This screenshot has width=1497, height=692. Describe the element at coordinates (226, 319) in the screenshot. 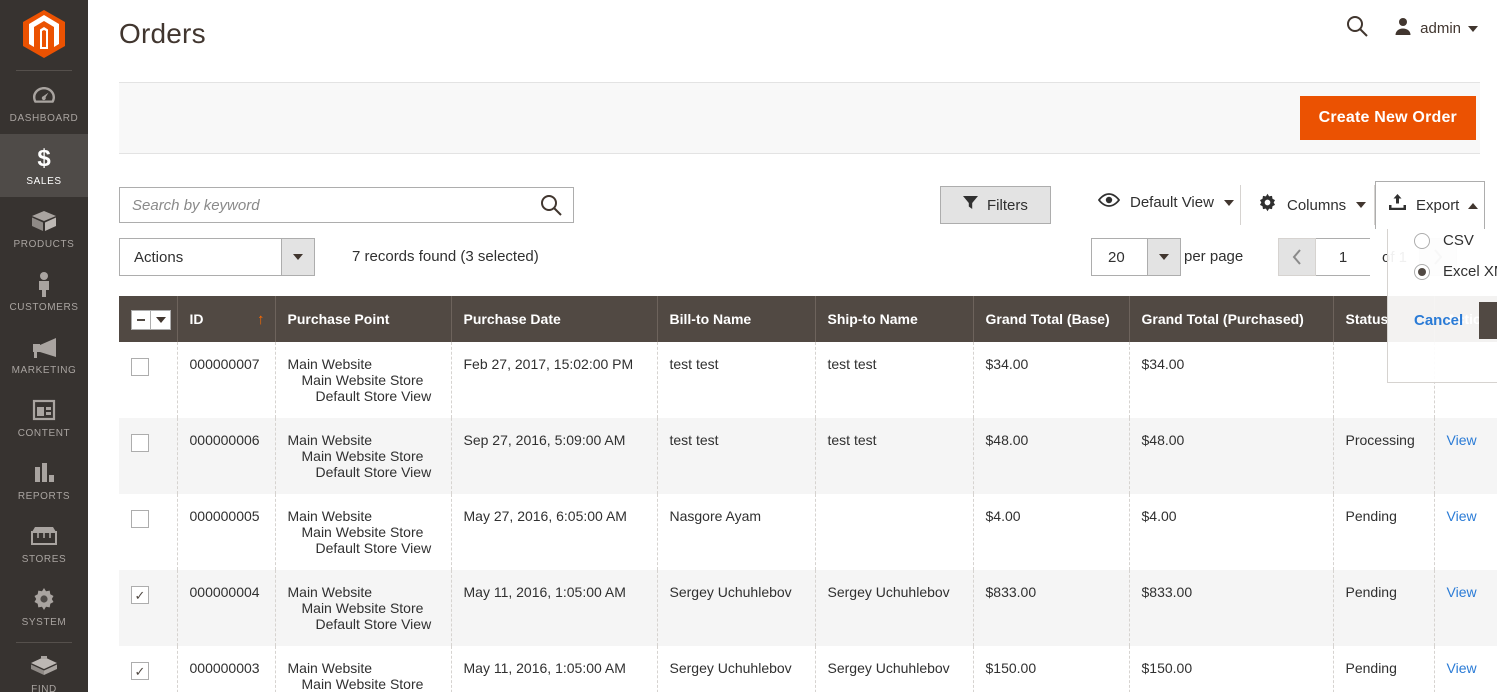

I see `column-header-id: ID ↑` at that location.